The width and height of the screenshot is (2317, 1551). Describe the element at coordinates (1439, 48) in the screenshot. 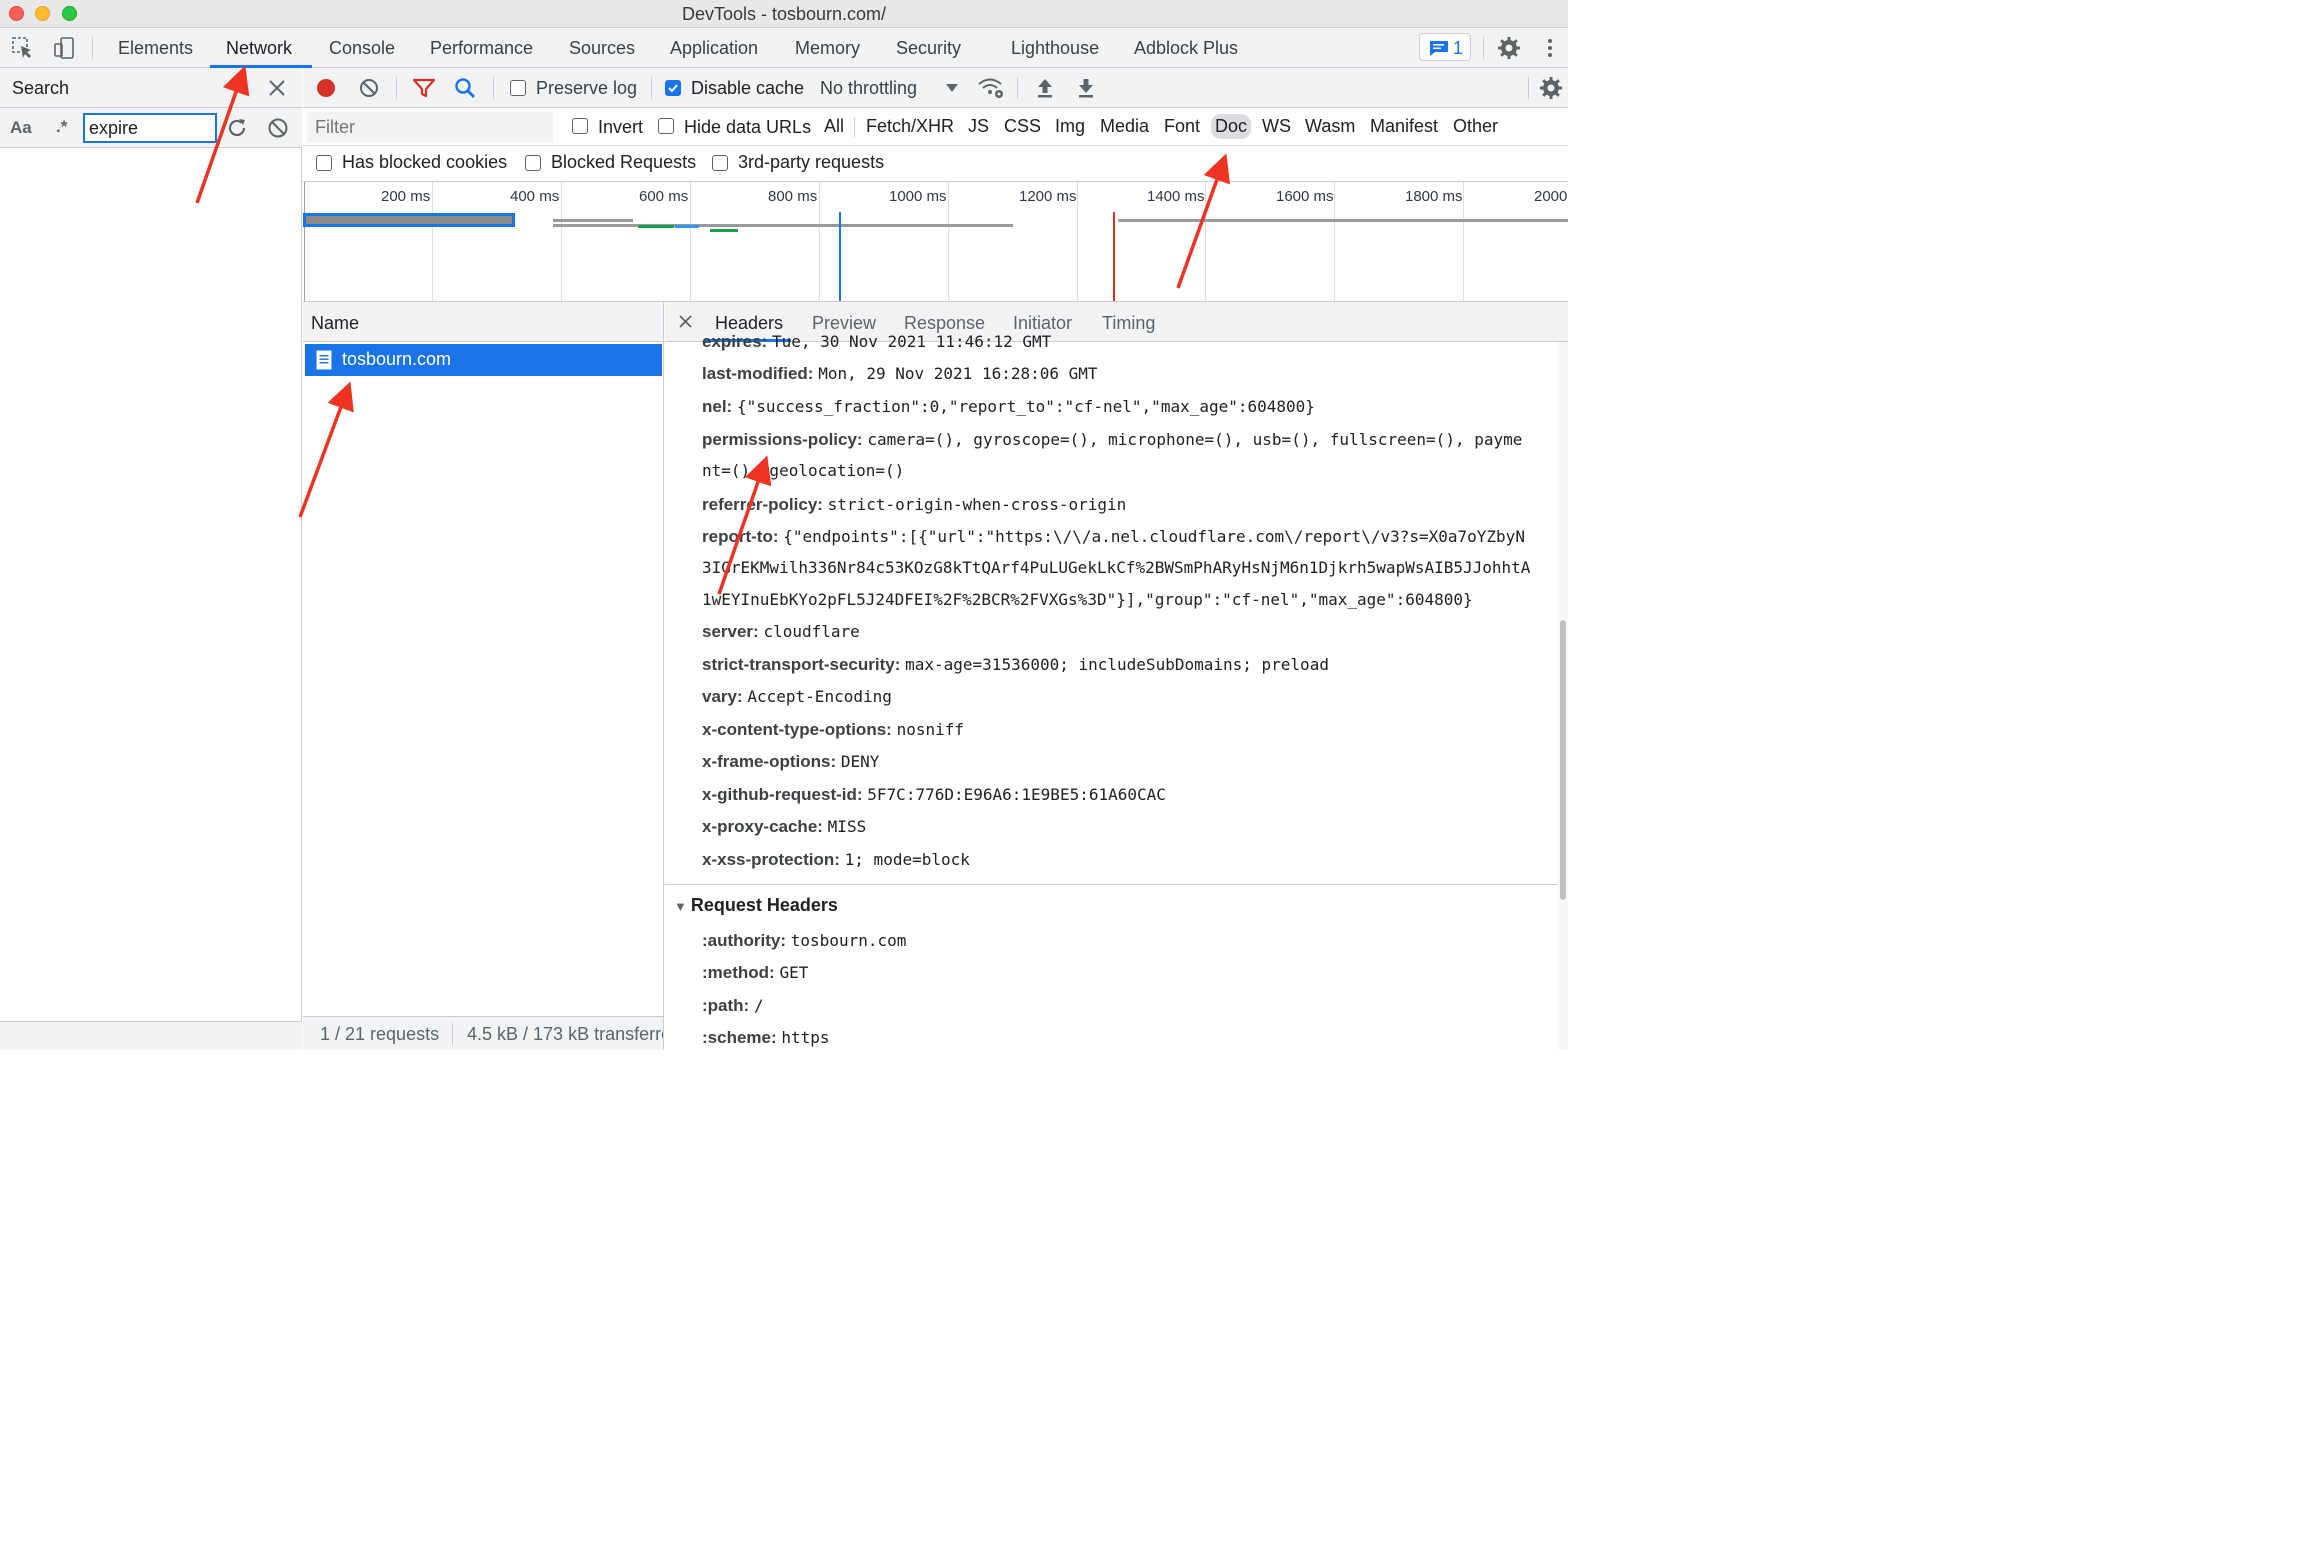

I see `message-icon` at that location.